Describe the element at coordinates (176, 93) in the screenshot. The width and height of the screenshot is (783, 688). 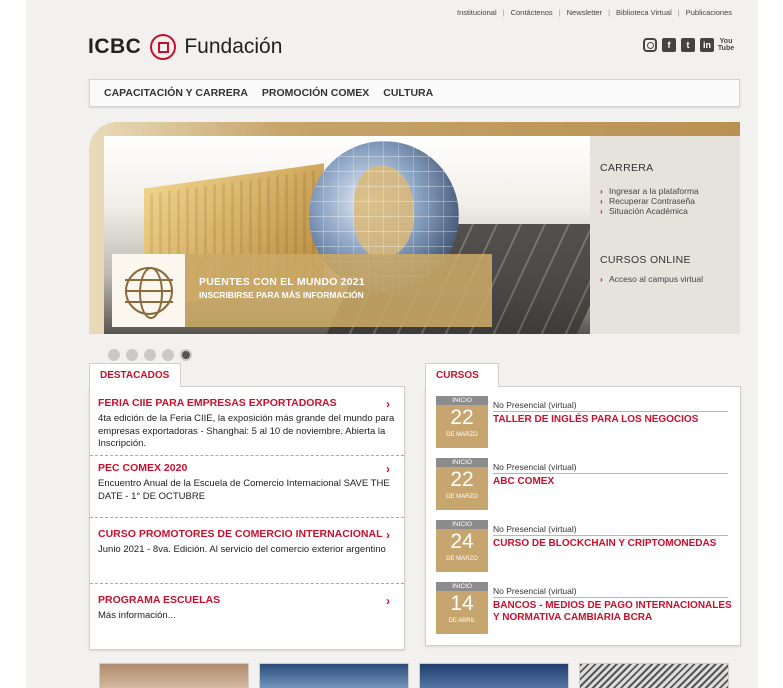
I see `nav-item-capacitacion: CAPACITACIÓN Y CARRERA` at that location.